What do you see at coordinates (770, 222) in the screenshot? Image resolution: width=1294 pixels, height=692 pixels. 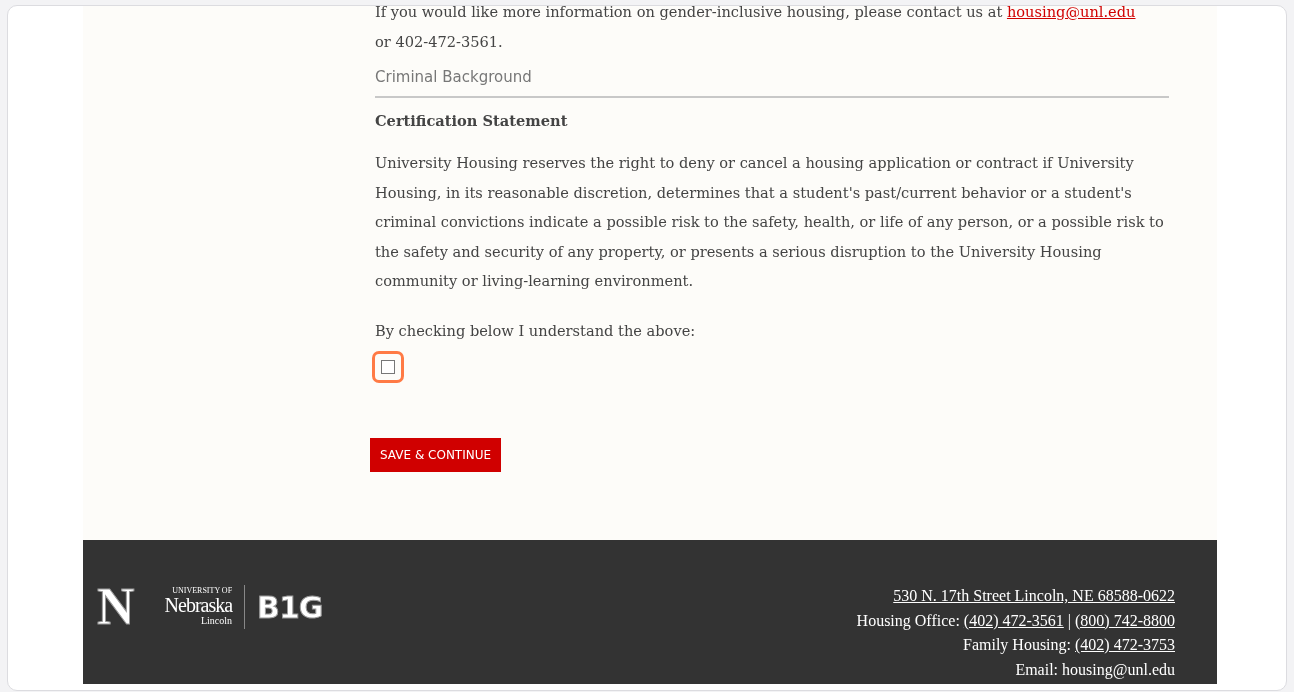 I see `certification-paragraph: University Housing reserves the right to deny or cancel a housing application or contract if University Housing, in its reasonable discretion, determines that a student's past/current behavior or a student's criminal convictions indicate a possible risk to the safety, health, or life of any person, or a possible risk to the safety and security of any property, or presents a serious disruption to the University Housing community or living-learning environment.` at bounding box center [770, 222].